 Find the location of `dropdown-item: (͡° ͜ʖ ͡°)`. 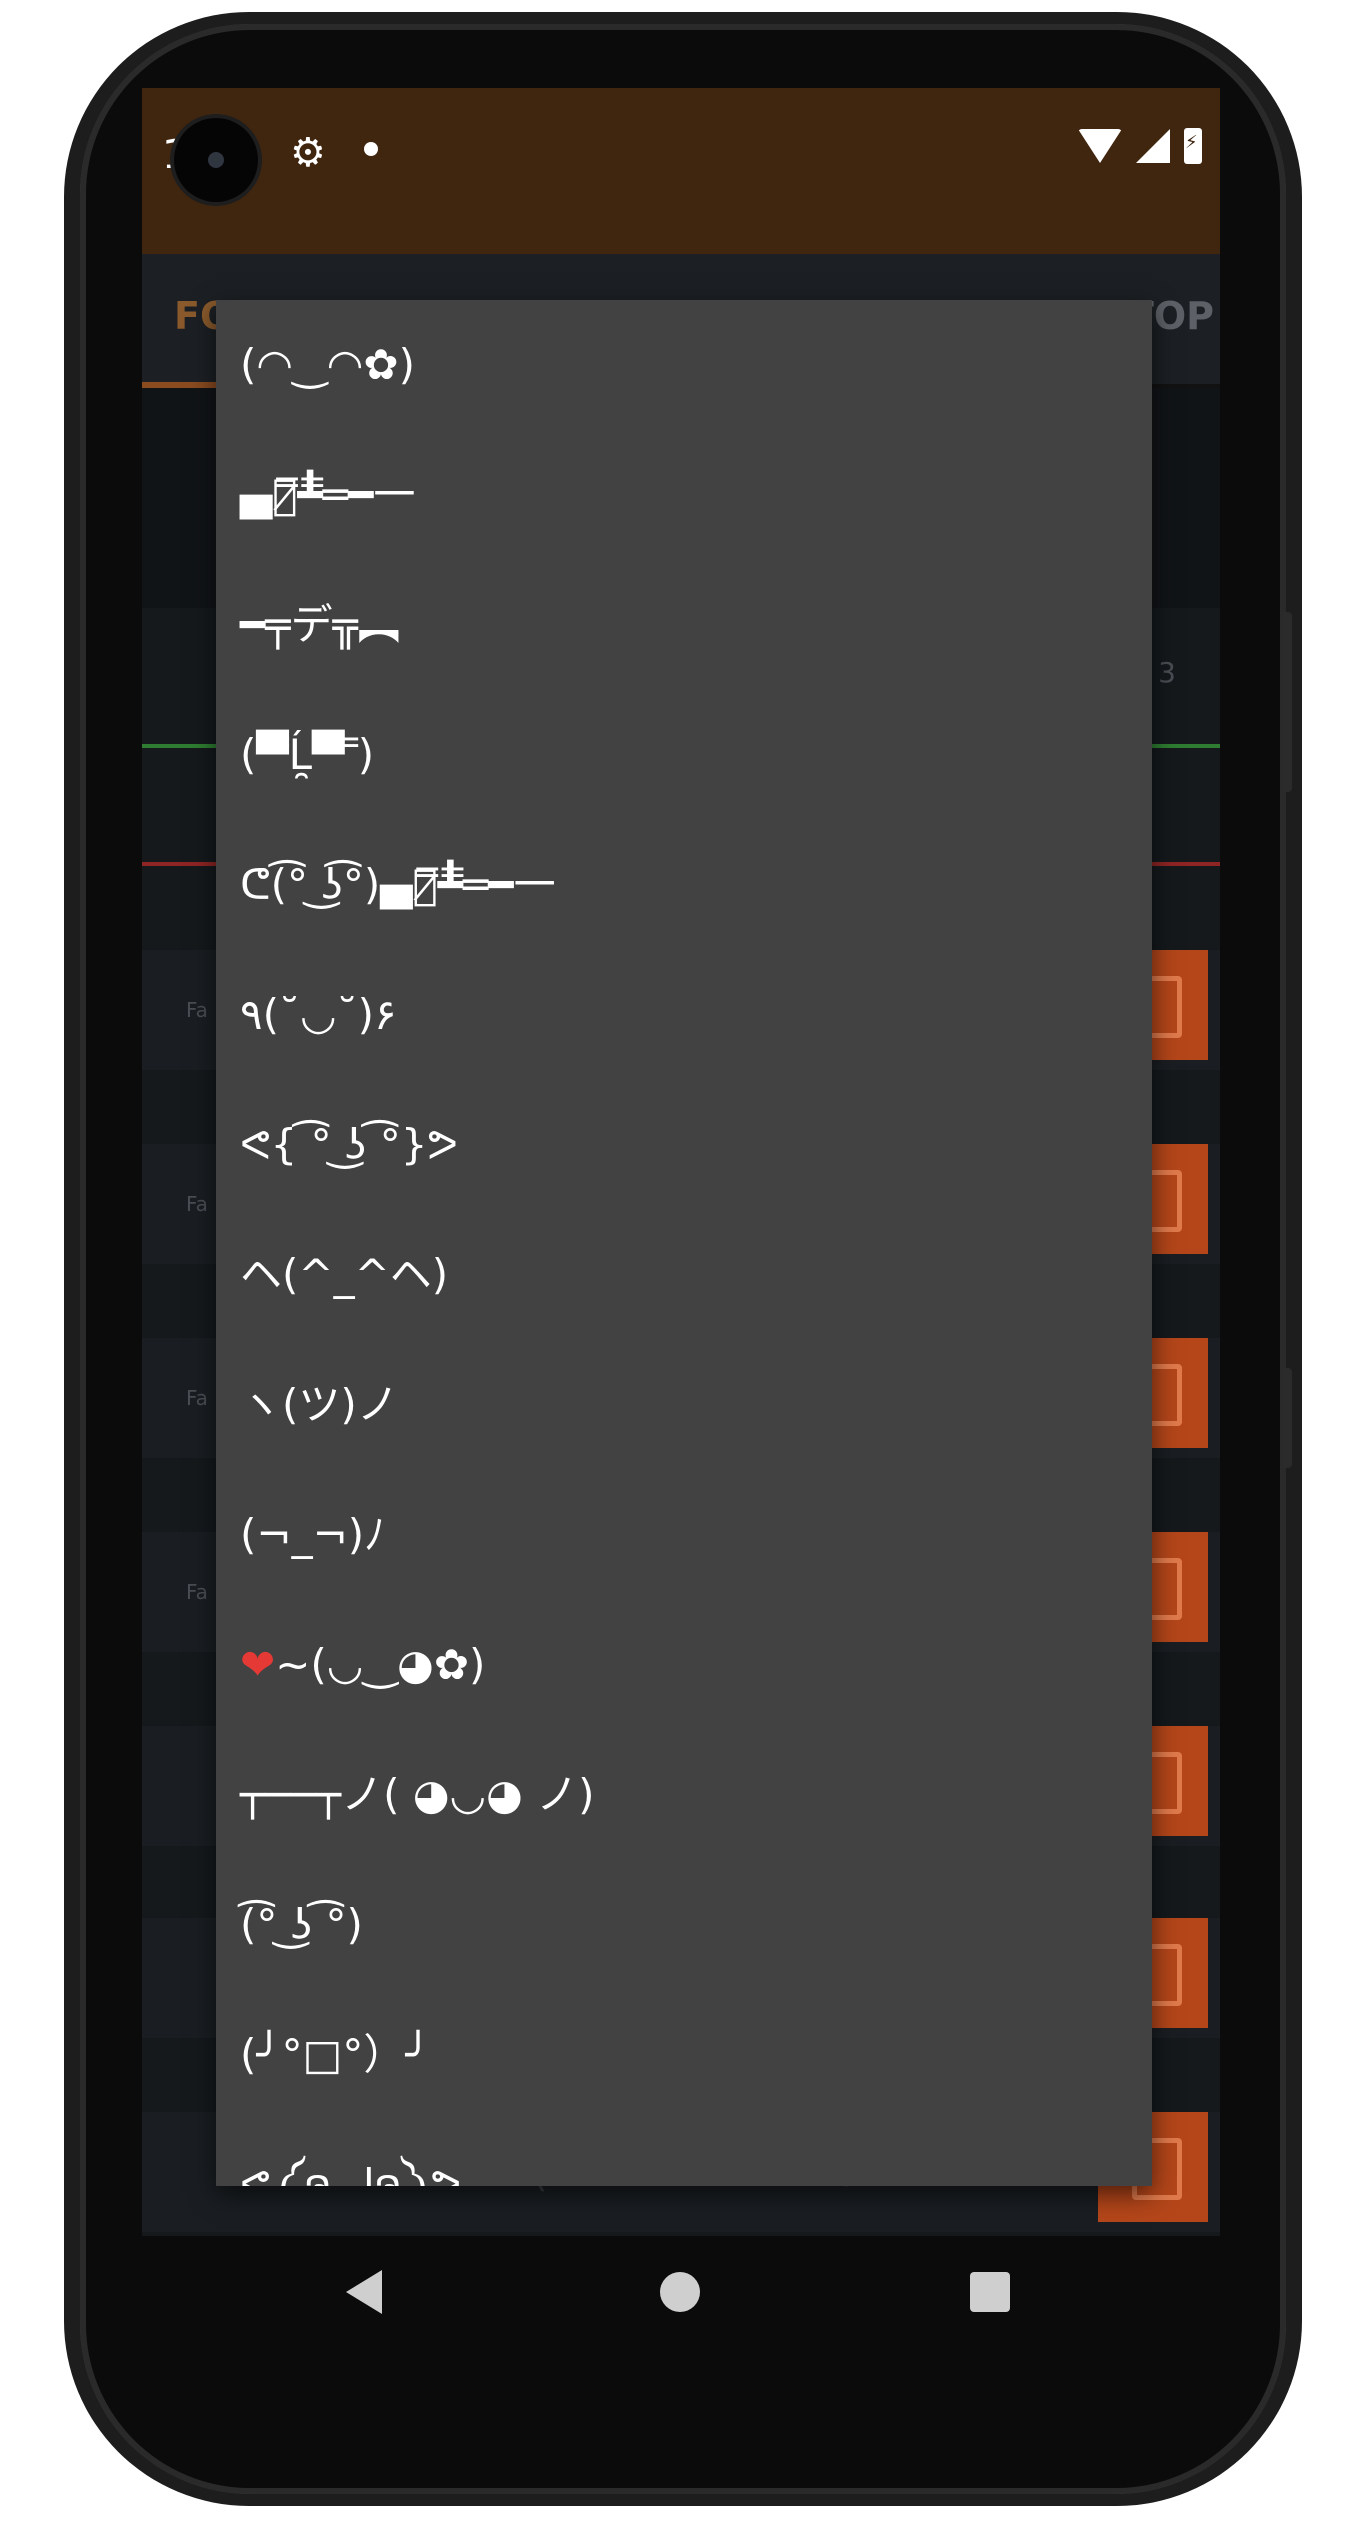

dropdown-item: (͡° ͜ʖ ͡°) is located at coordinates (301, 1925).